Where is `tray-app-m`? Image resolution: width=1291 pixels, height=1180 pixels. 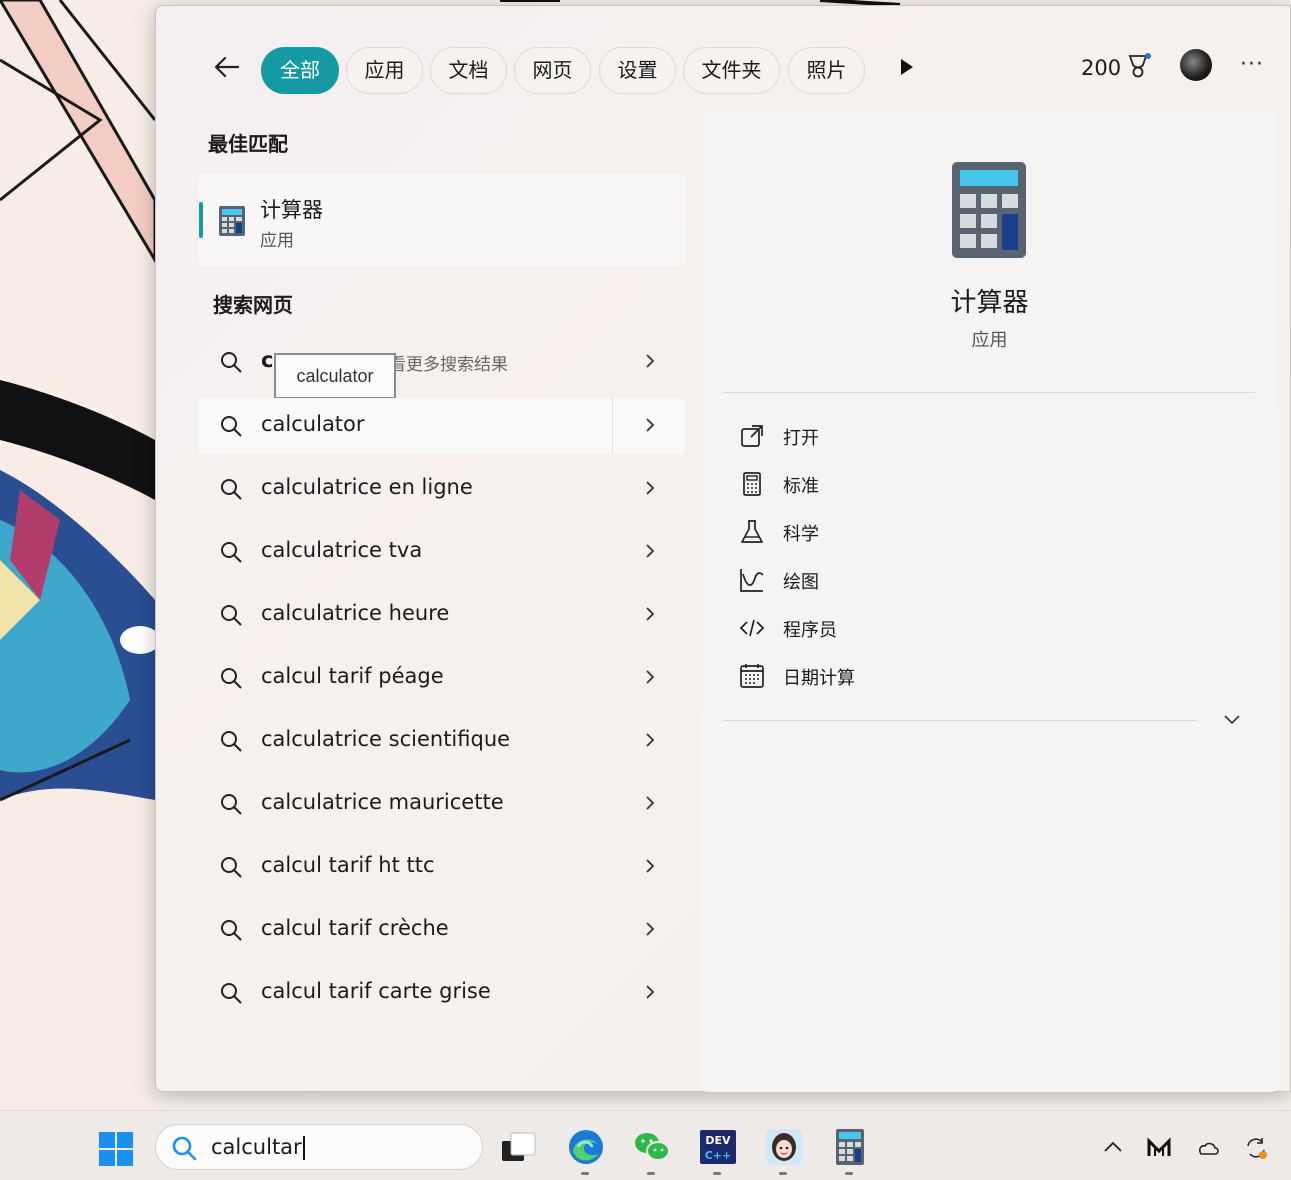
tray-app-m is located at coordinates (1159, 1148).